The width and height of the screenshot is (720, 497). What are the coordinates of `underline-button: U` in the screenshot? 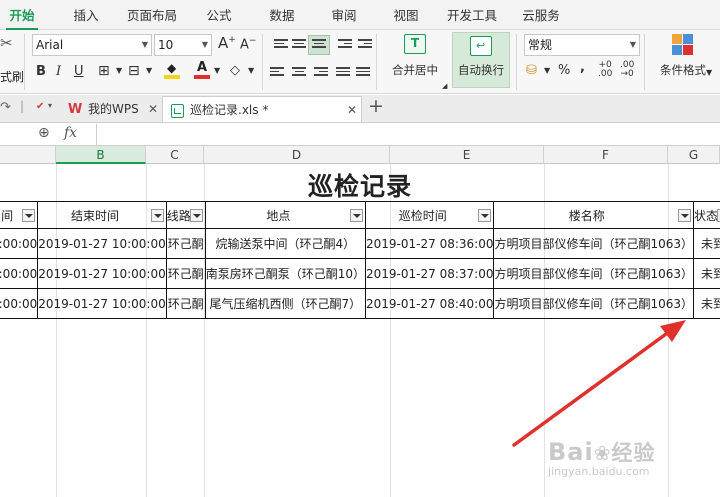 It's located at (79, 71).